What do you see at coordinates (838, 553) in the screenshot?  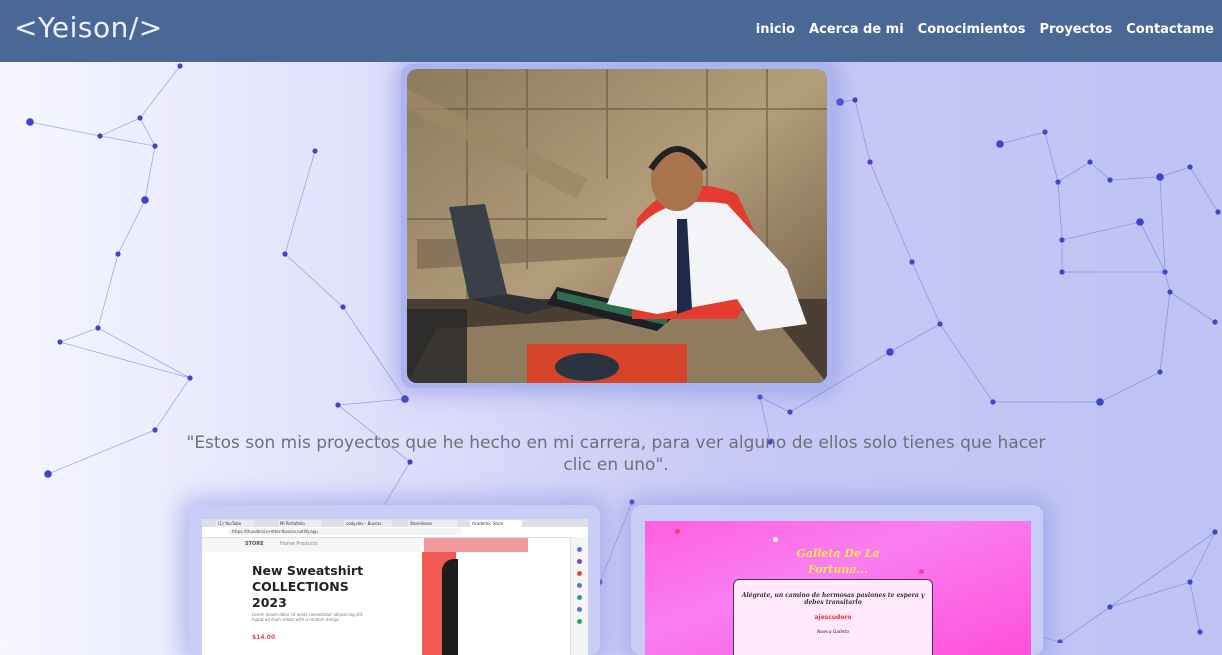 I see `fortune-title-line: Galleta De La` at bounding box center [838, 553].